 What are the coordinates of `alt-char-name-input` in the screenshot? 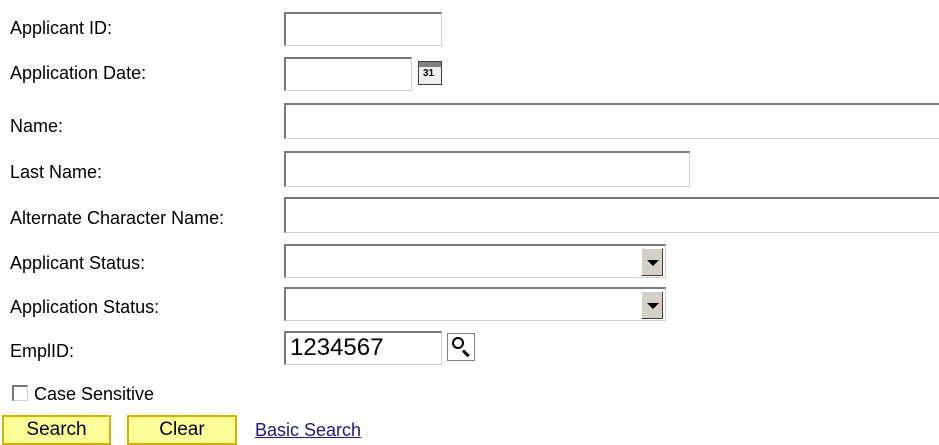 It's located at (611, 215).